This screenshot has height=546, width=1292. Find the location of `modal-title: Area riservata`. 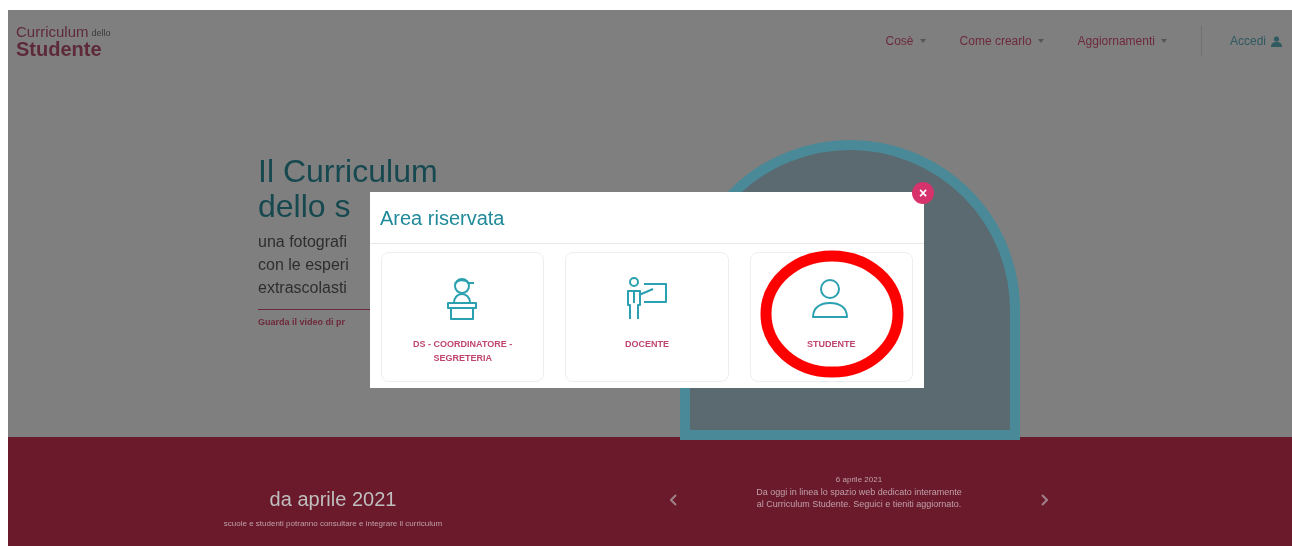

modal-title: Area riservata is located at coordinates (442, 218).